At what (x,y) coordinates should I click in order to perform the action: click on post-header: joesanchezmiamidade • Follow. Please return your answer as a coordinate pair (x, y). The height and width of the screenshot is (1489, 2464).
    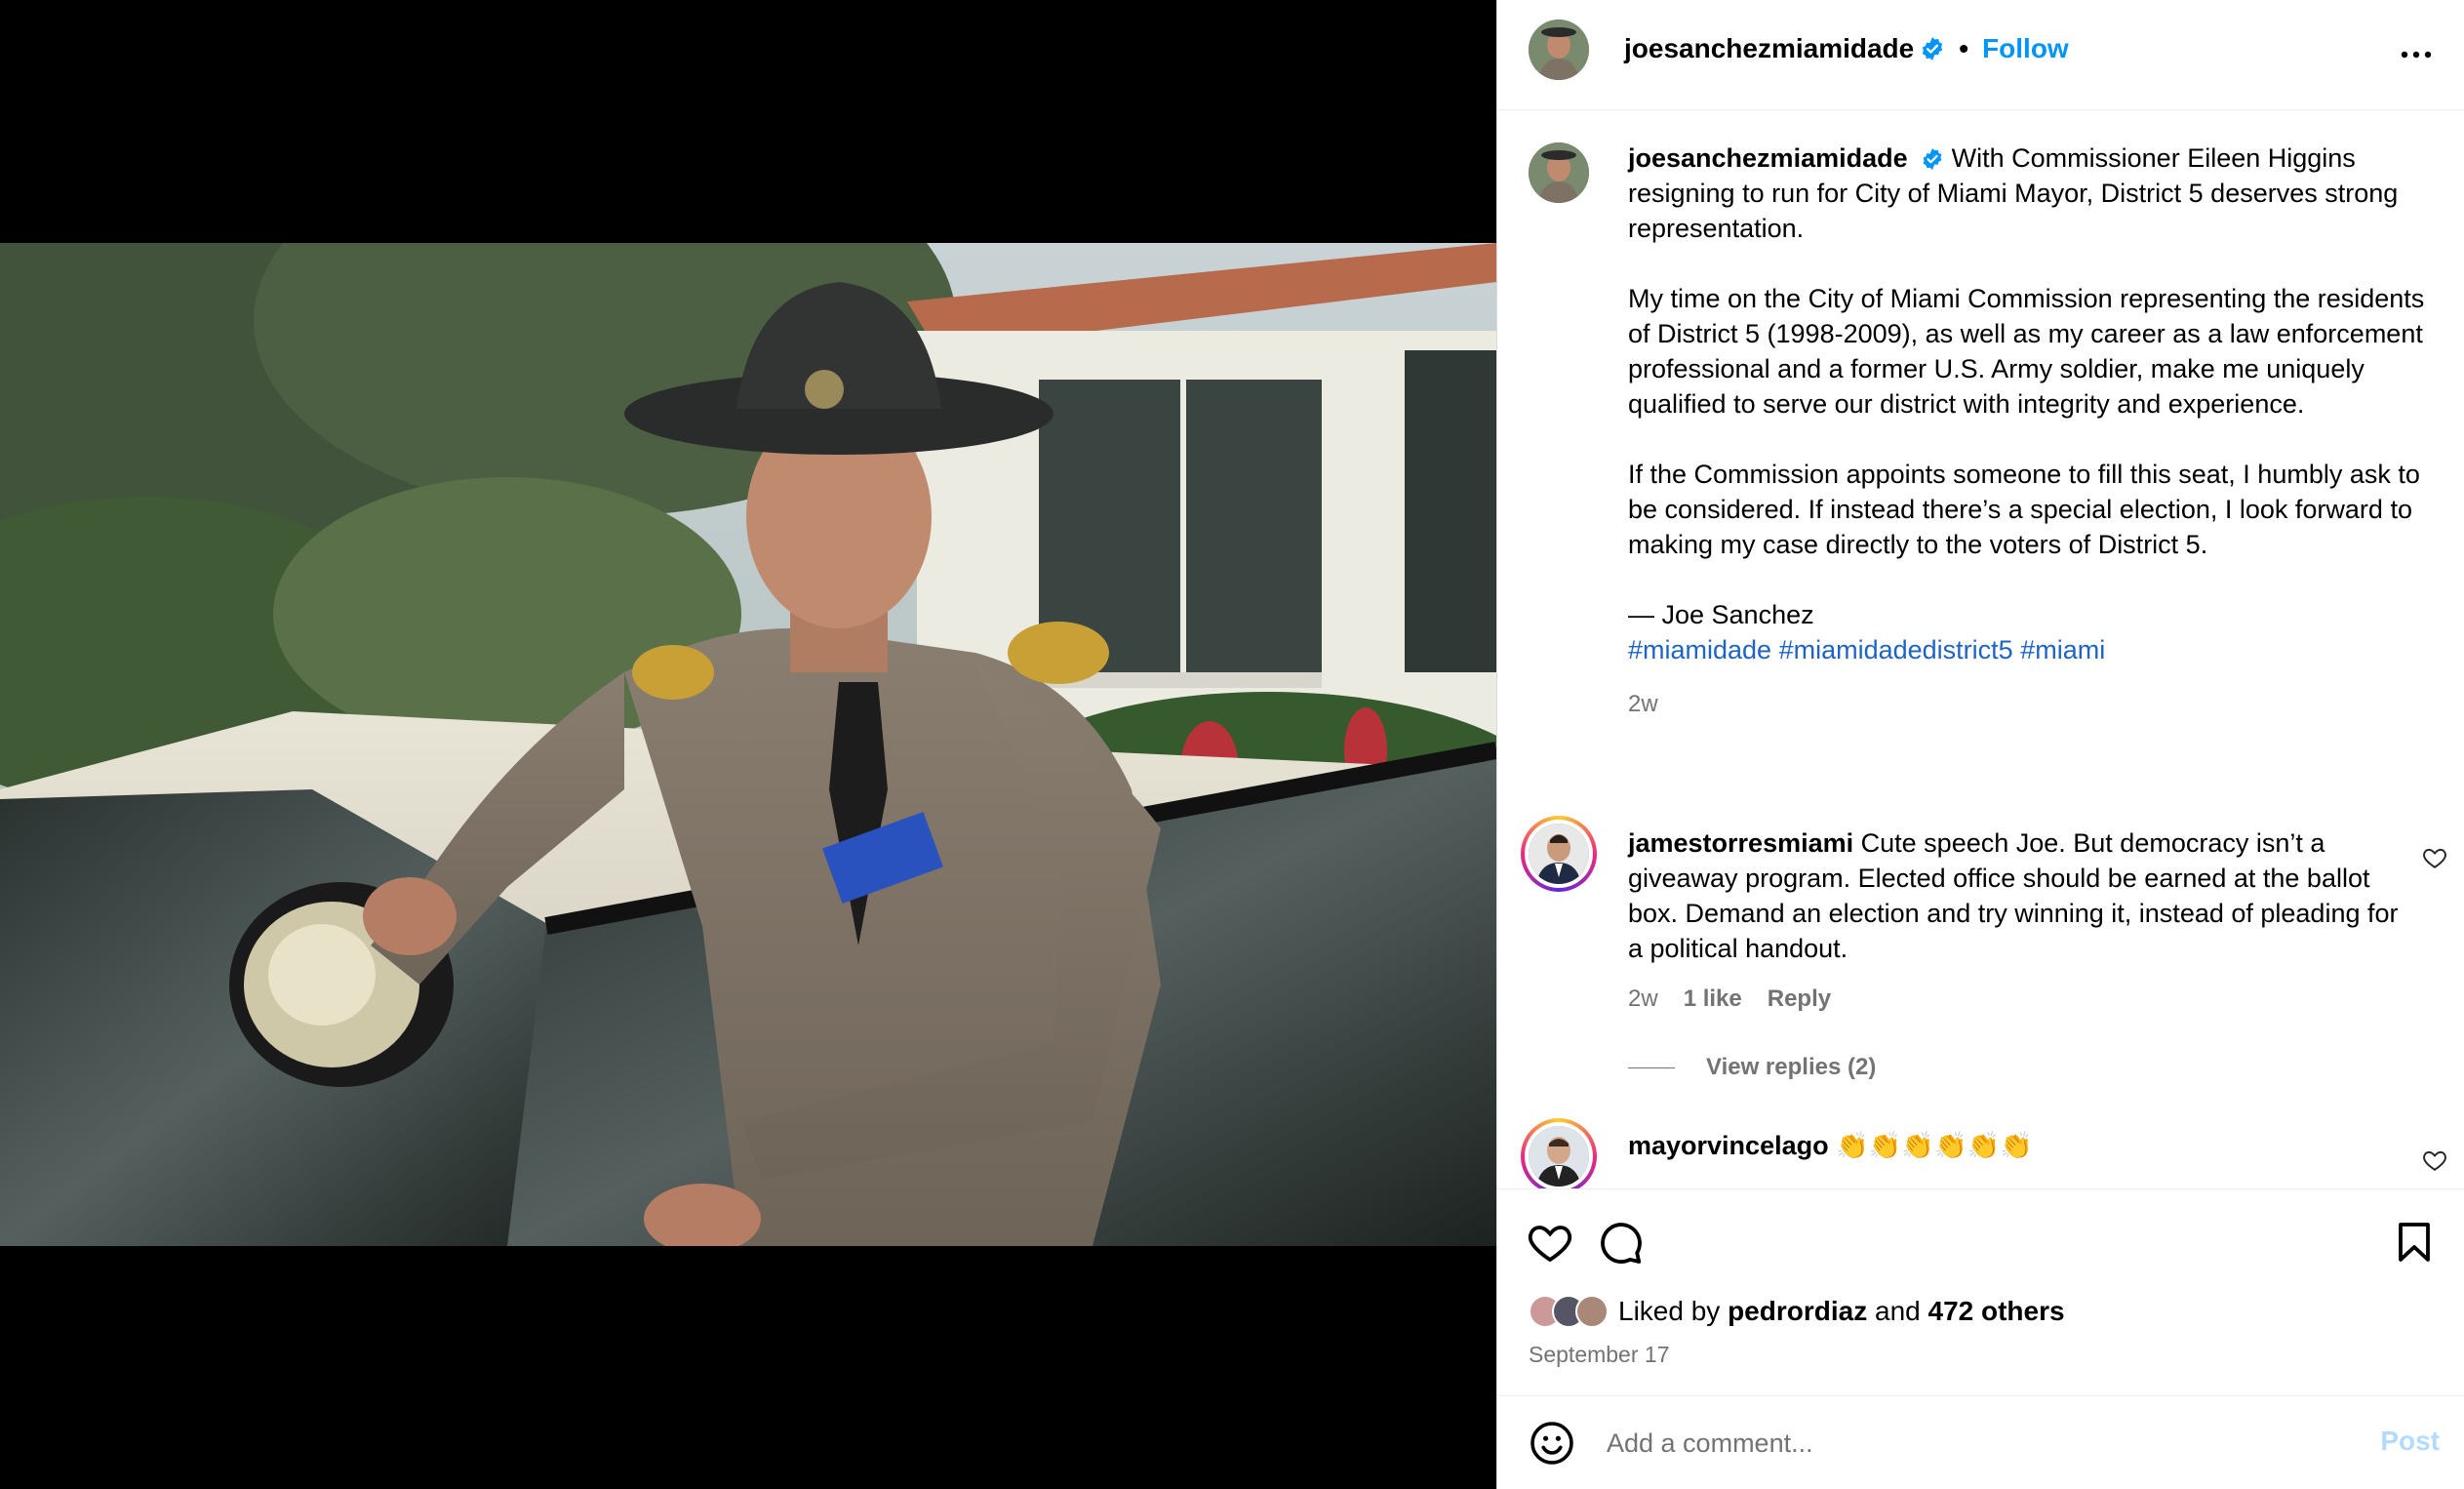
    Looking at the image, I should click on (1980, 55).